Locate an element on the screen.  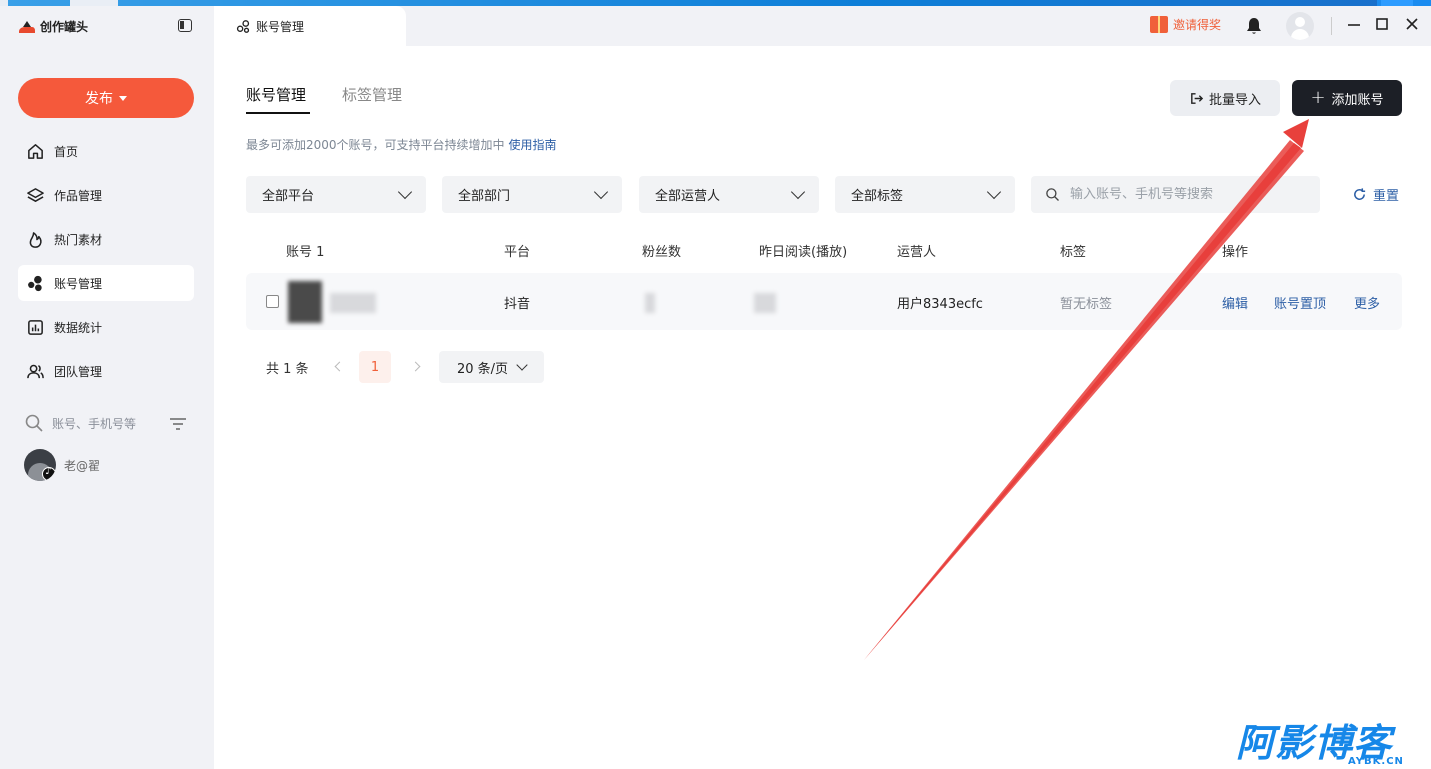
user-avatar is located at coordinates (1300, 26).